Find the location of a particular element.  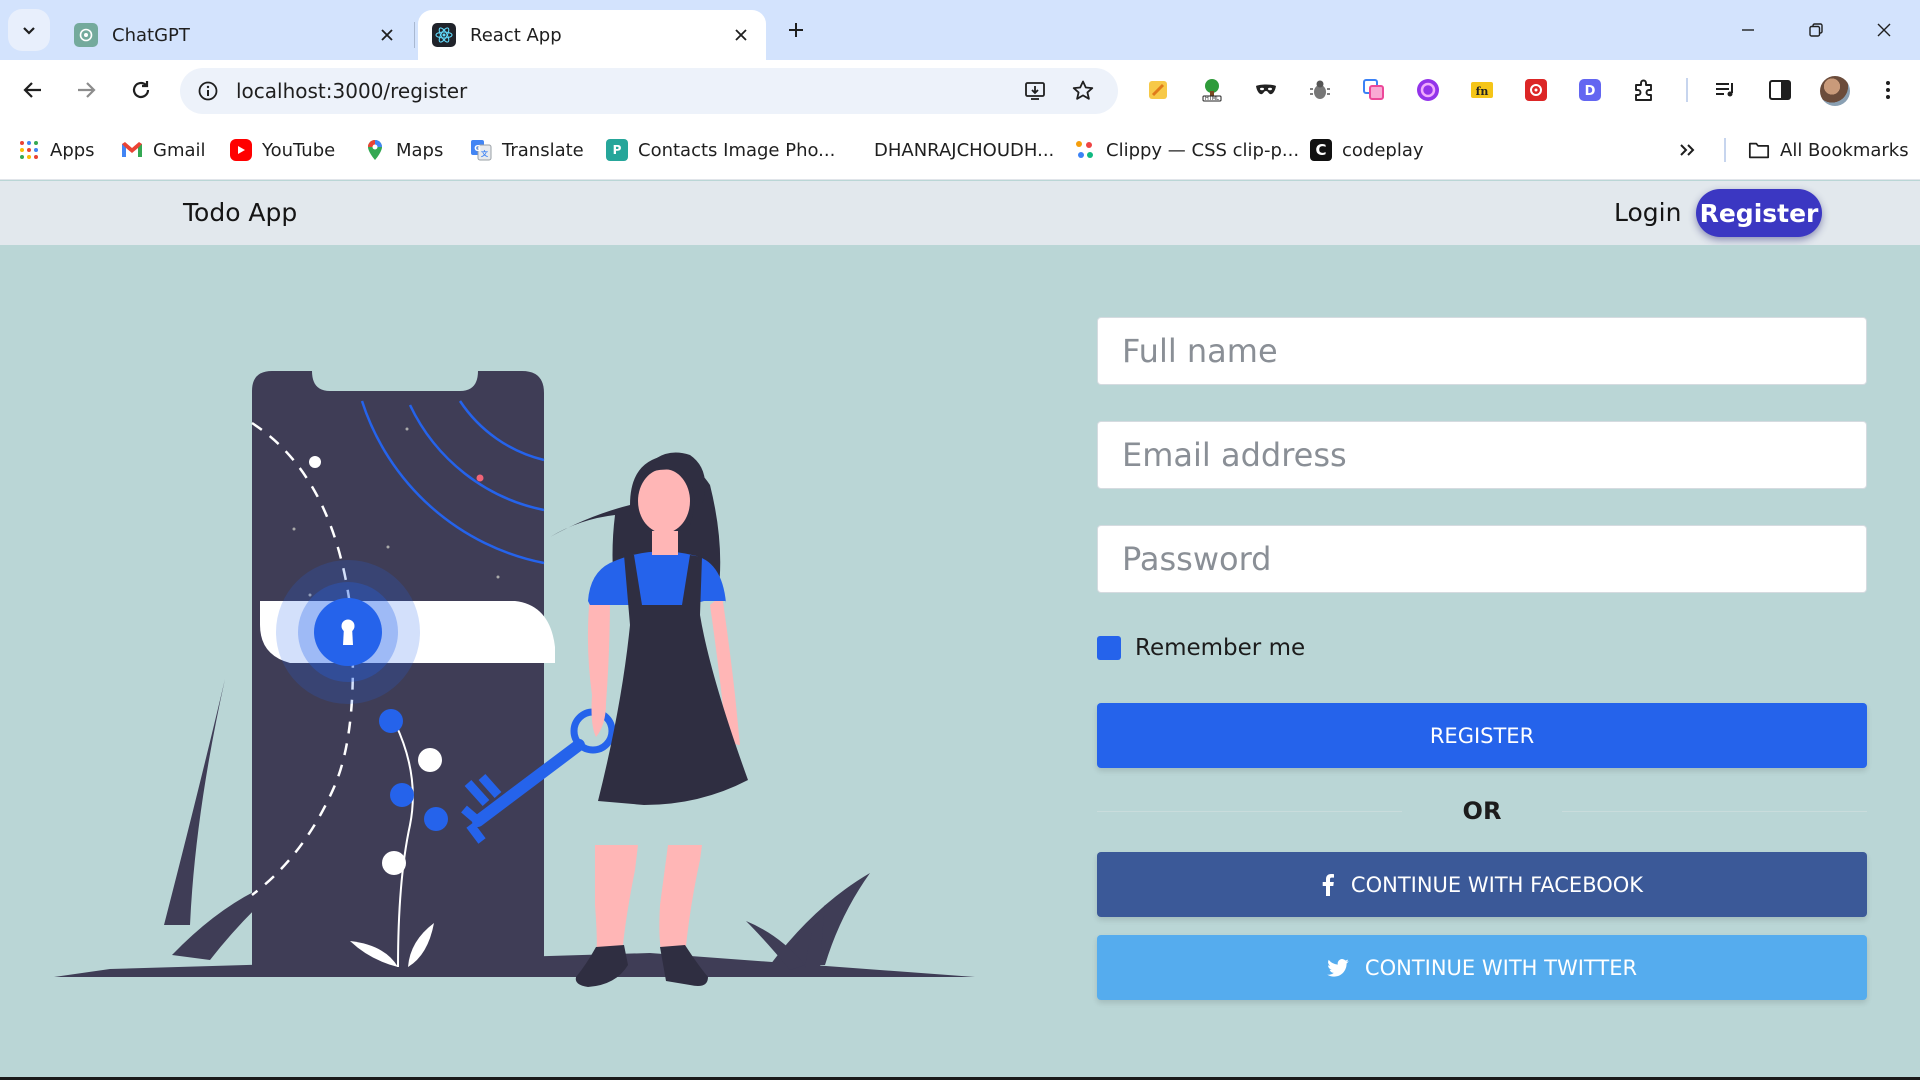

arrow-right-icon is located at coordinates (87, 90).